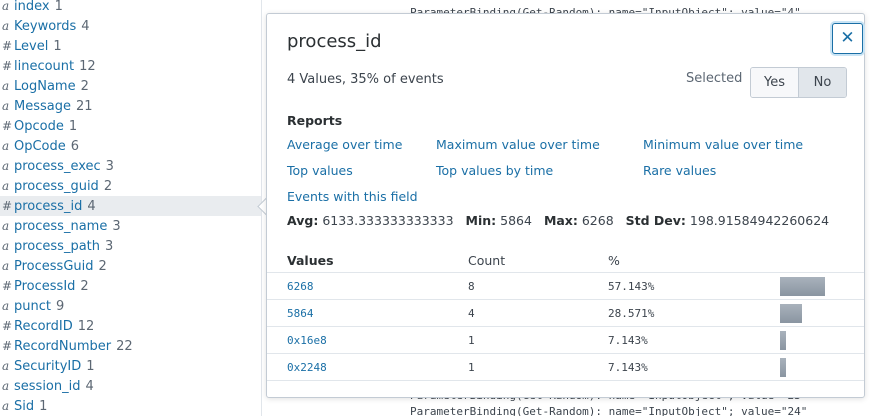 The width and height of the screenshot is (896, 416). What do you see at coordinates (56, 186) in the screenshot?
I see `field-name: process_guid` at bounding box center [56, 186].